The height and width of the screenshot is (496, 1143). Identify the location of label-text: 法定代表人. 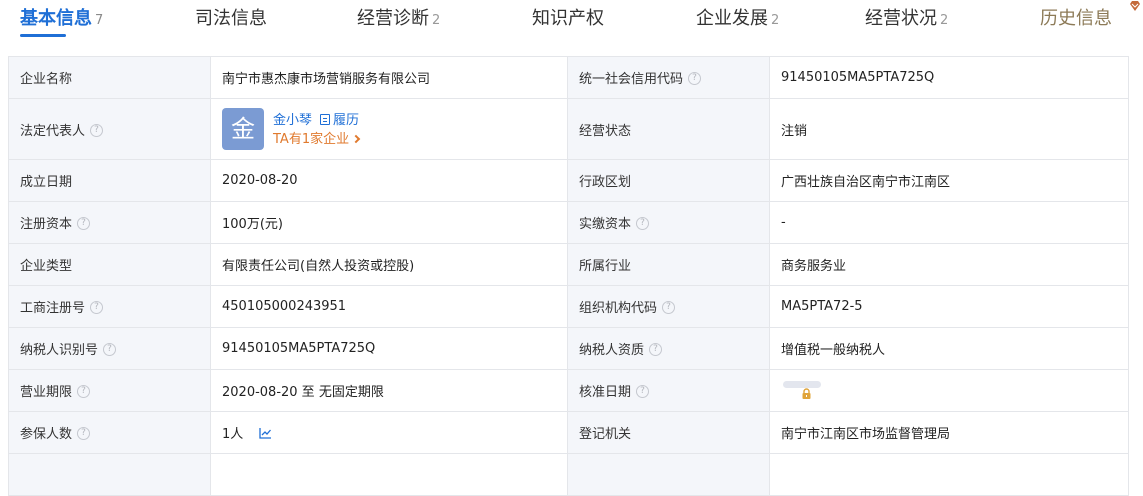
(53, 131).